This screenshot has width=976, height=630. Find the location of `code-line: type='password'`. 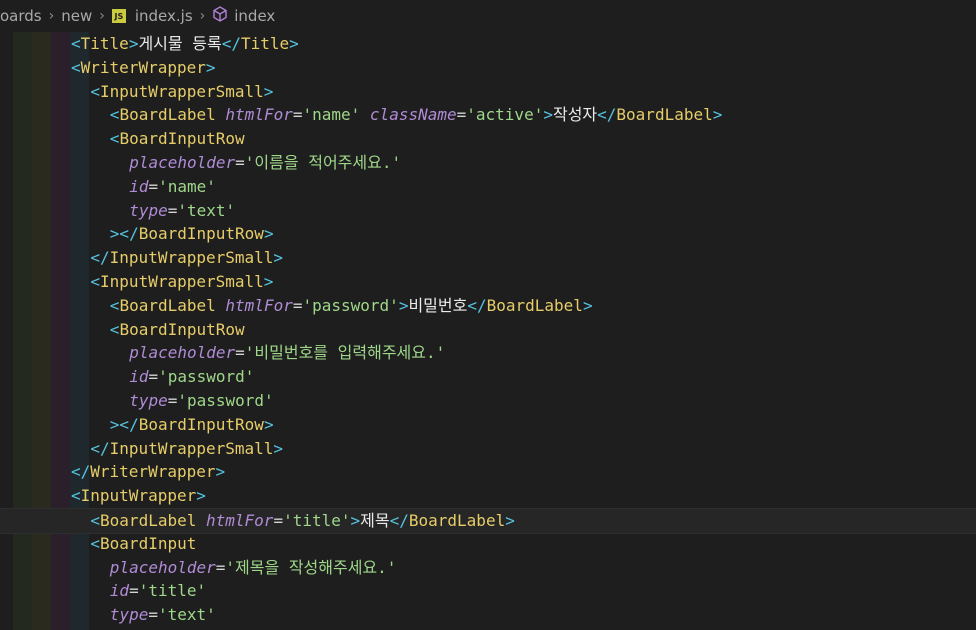

code-line: type='password' is located at coordinates (137, 401).